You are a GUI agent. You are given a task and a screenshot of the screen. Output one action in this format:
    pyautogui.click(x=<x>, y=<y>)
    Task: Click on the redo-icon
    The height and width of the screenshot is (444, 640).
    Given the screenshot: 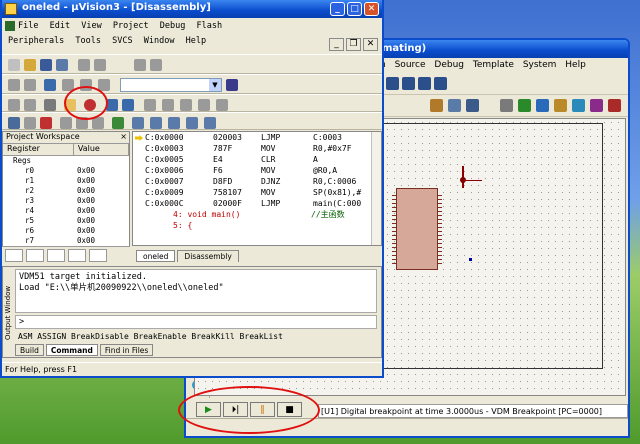 What is the action you would take?
    pyautogui.click(x=156, y=65)
    